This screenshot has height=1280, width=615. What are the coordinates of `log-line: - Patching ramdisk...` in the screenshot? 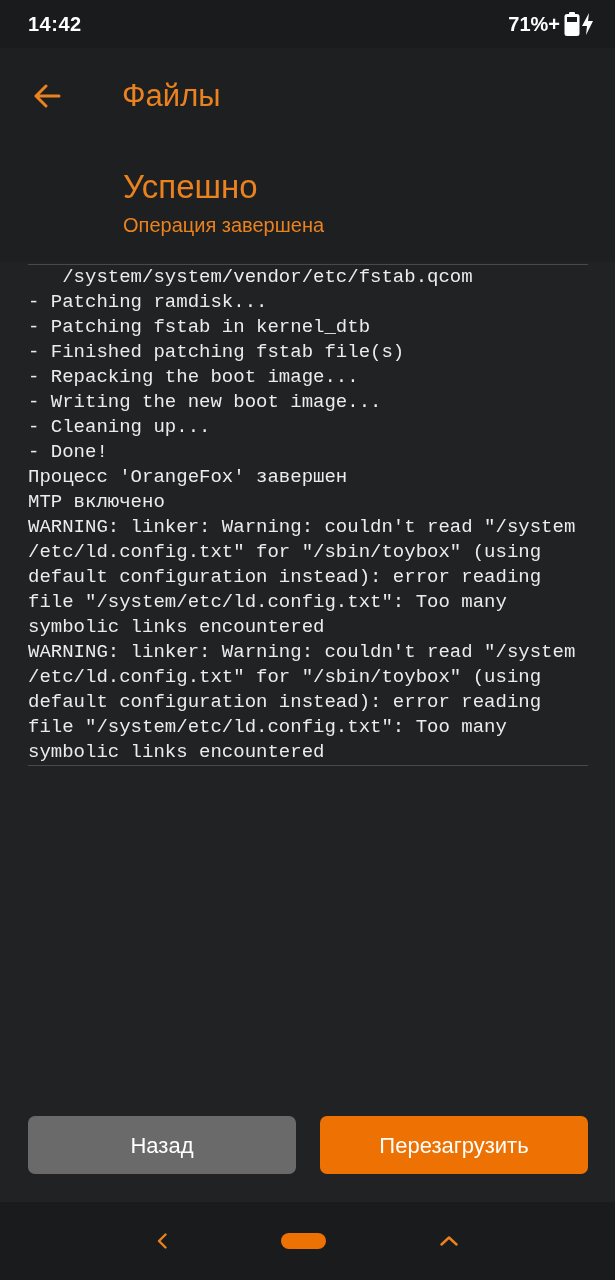 It's located at (148, 302).